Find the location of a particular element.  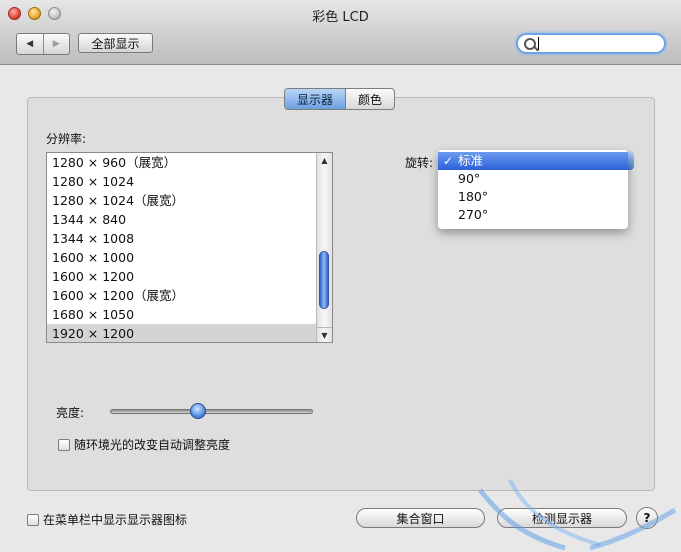

resolution-label: 分辨率: is located at coordinates (66, 139).